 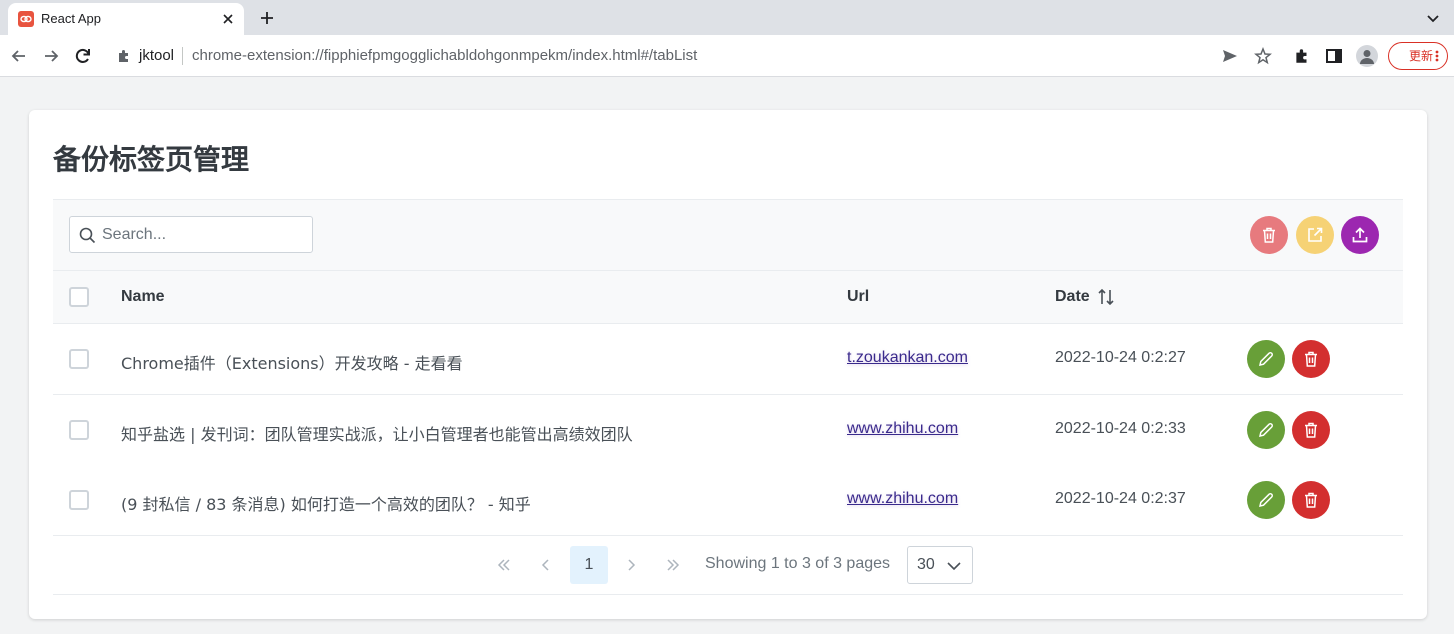 I want to click on page-number-button: 1, so click(x=589, y=565).